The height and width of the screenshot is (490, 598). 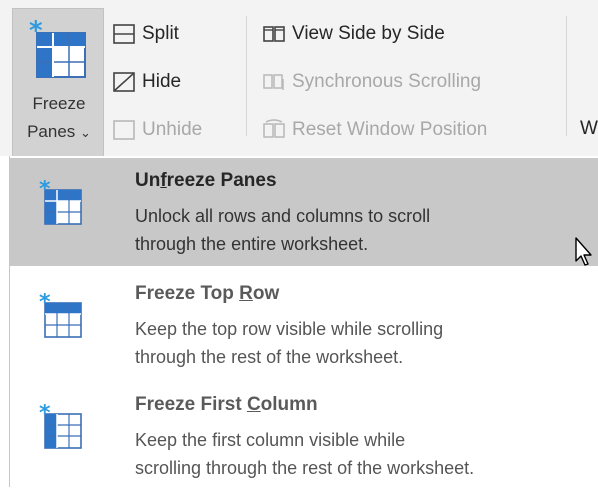 I want to click on unhide-icon, so click(x=124, y=130).